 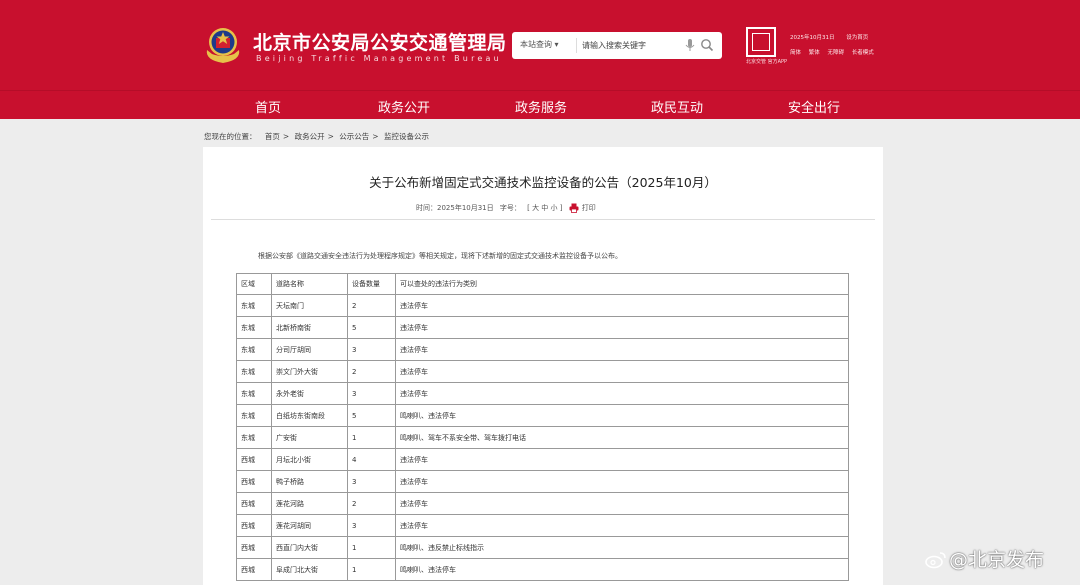 What do you see at coordinates (309, 349) in the screenshot?
I see `table-cell: 分司厅胡同` at bounding box center [309, 349].